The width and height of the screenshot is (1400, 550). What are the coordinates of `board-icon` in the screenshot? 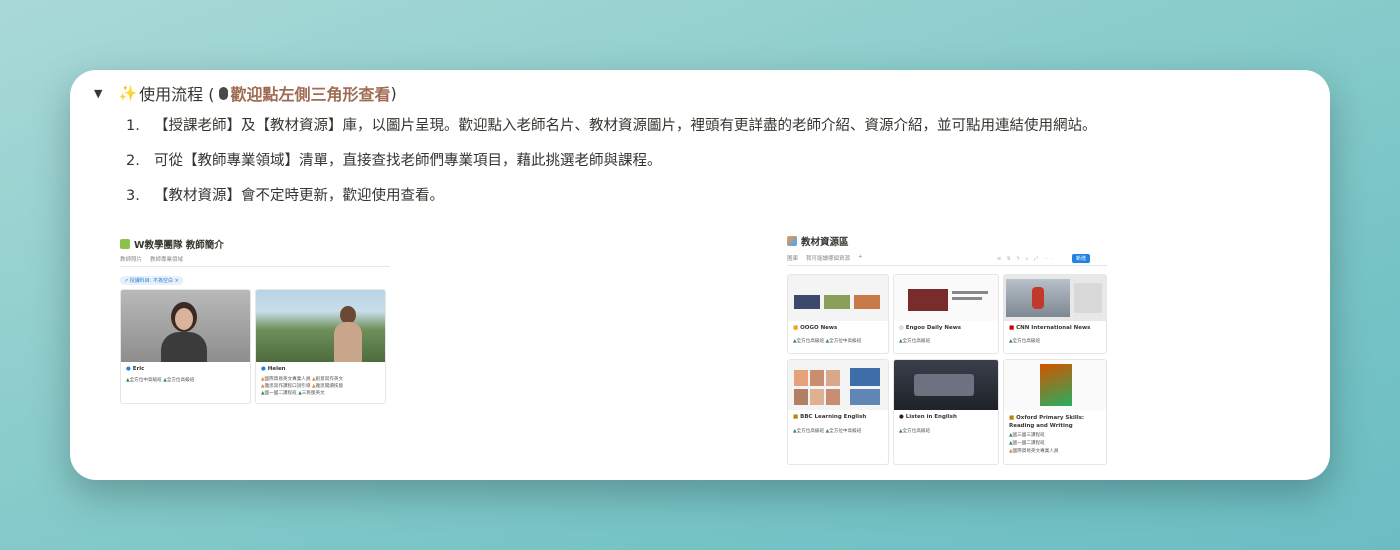 It's located at (125, 244).